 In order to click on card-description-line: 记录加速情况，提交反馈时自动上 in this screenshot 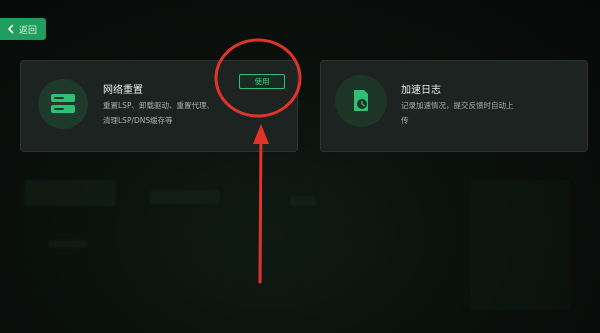, I will do `click(457, 105)`.